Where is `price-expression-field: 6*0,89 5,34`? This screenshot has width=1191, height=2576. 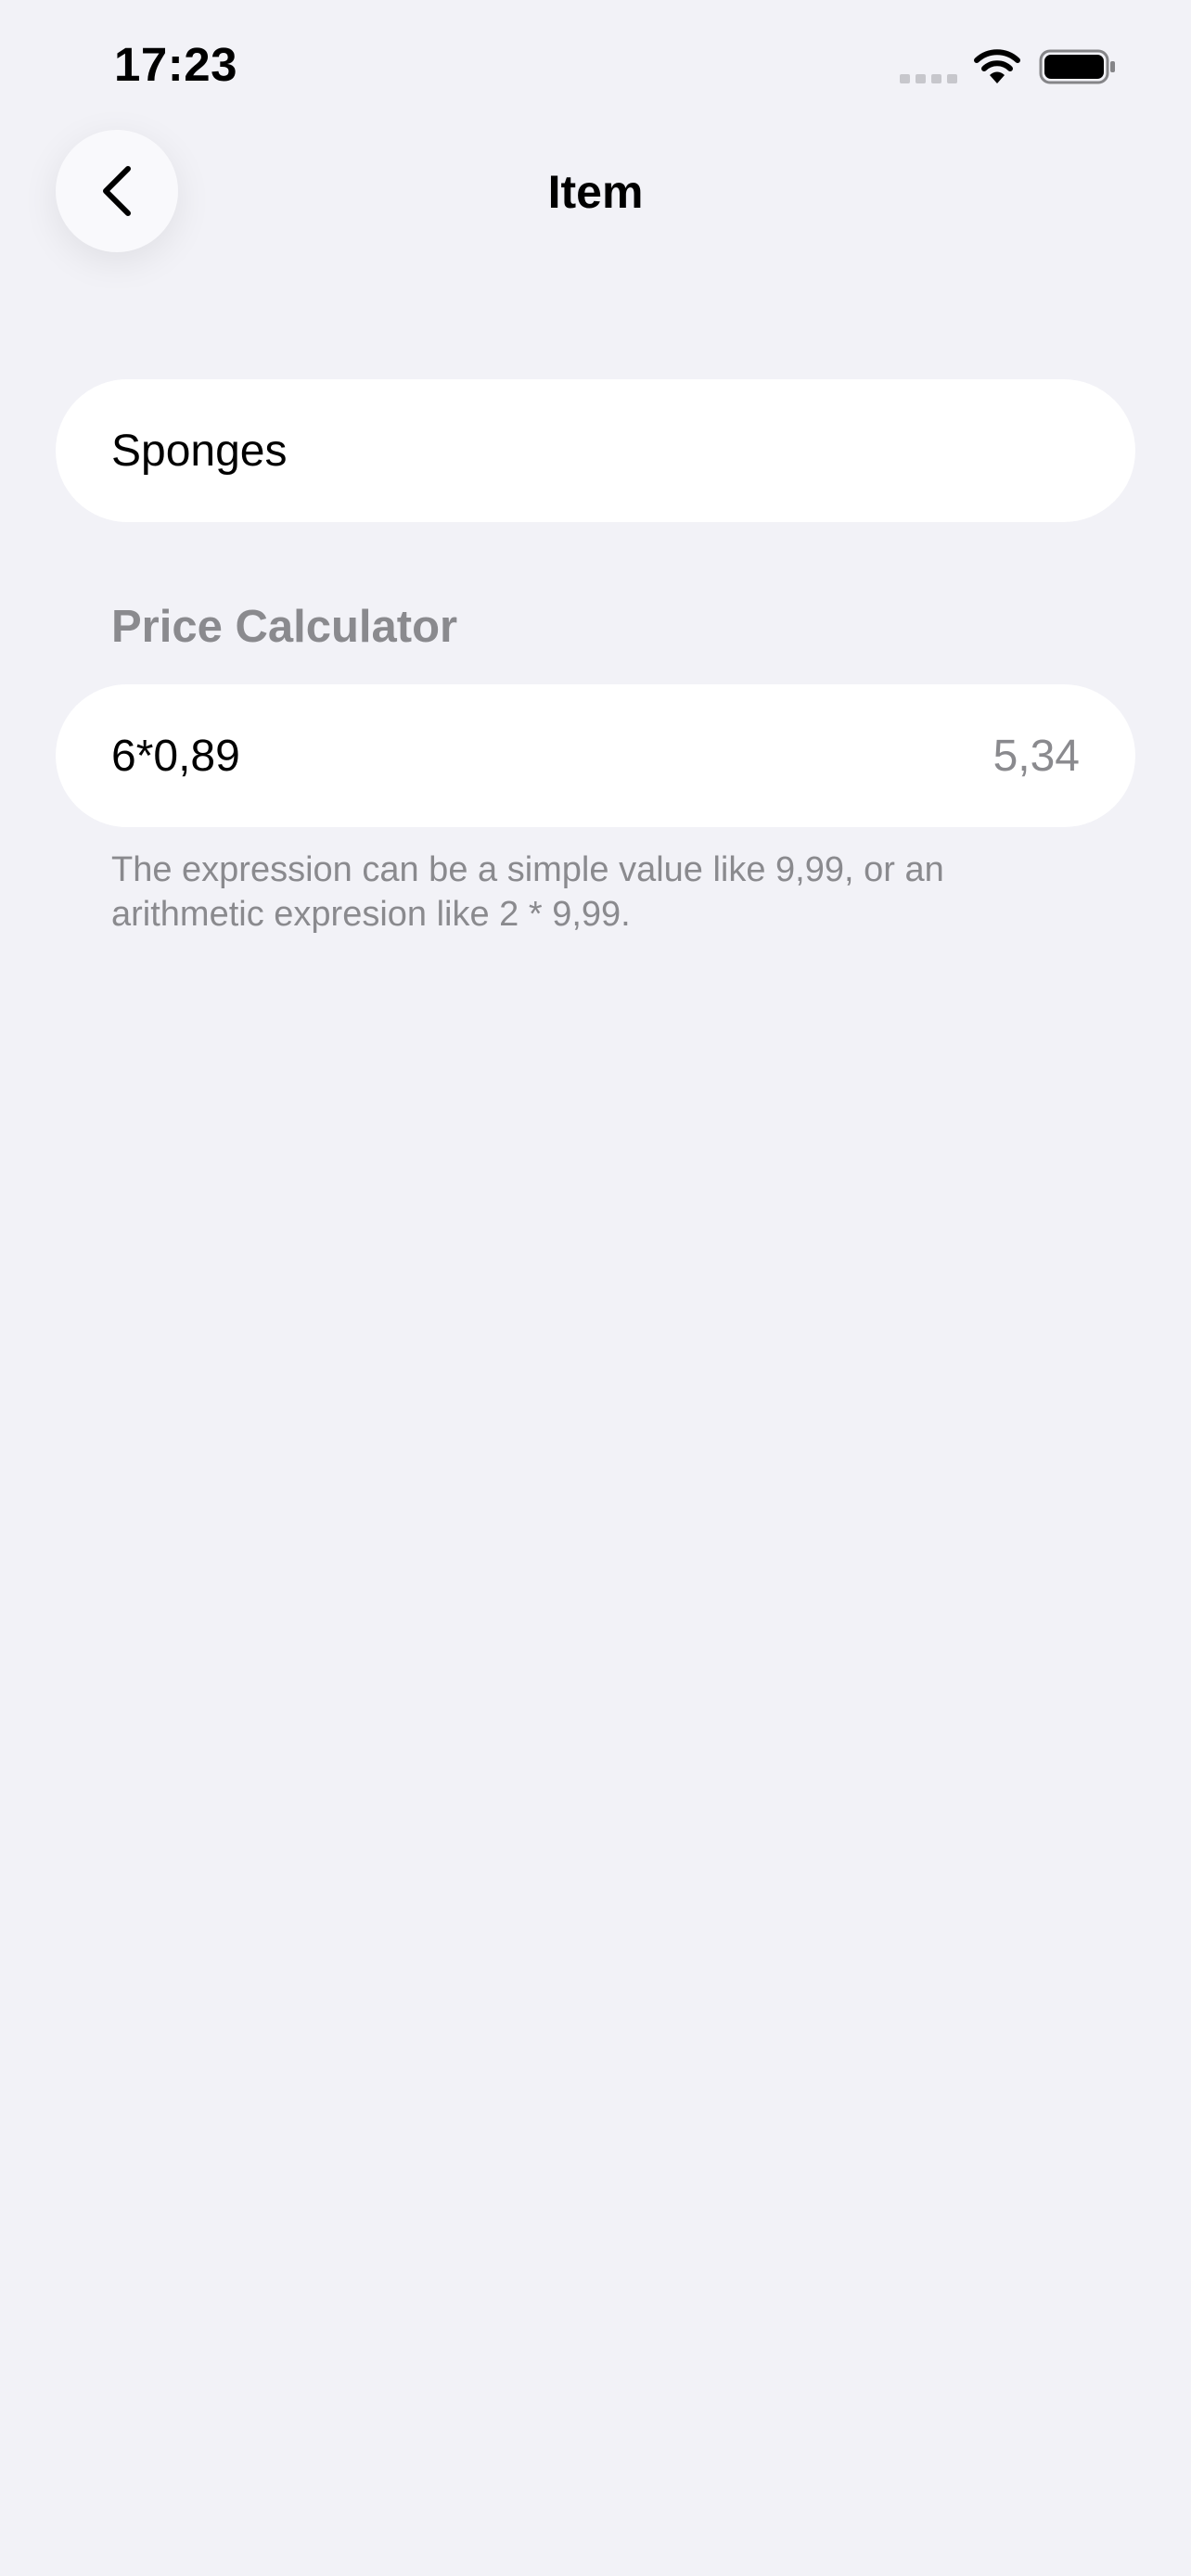
price-expression-field: 6*0,89 5,34 is located at coordinates (595, 756).